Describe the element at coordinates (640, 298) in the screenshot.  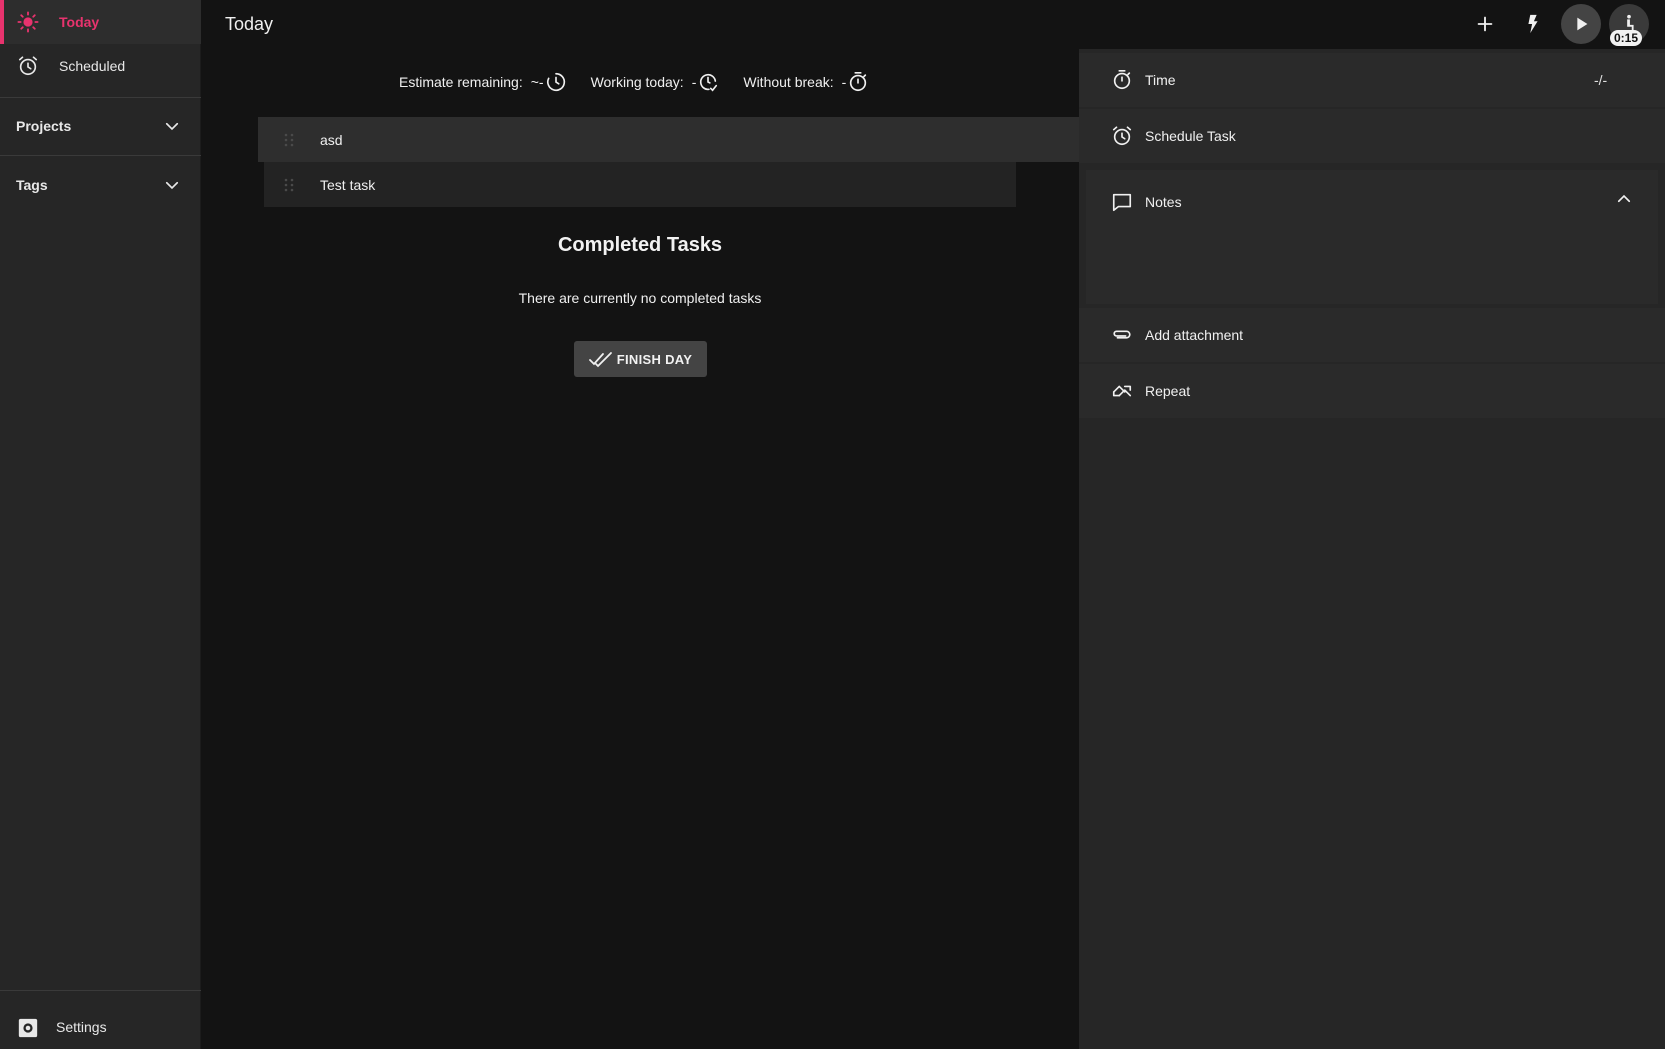
I see `empty-state-text: There are currently no completed tasks` at that location.